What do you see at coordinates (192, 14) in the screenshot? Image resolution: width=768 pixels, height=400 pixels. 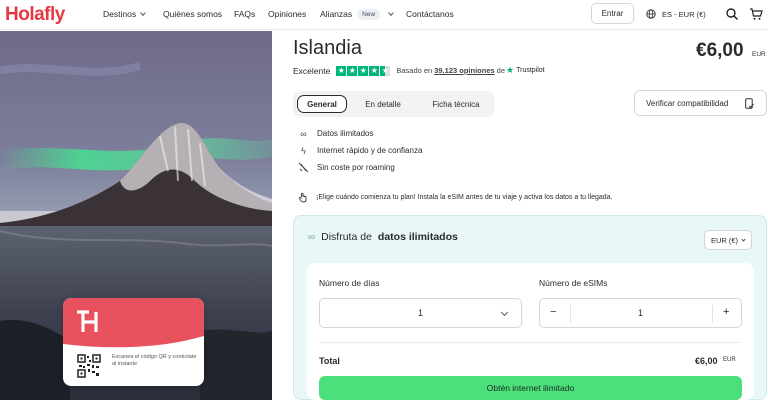 I see `nav-quienes-somos: Quiénes somos` at bounding box center [192, 14].